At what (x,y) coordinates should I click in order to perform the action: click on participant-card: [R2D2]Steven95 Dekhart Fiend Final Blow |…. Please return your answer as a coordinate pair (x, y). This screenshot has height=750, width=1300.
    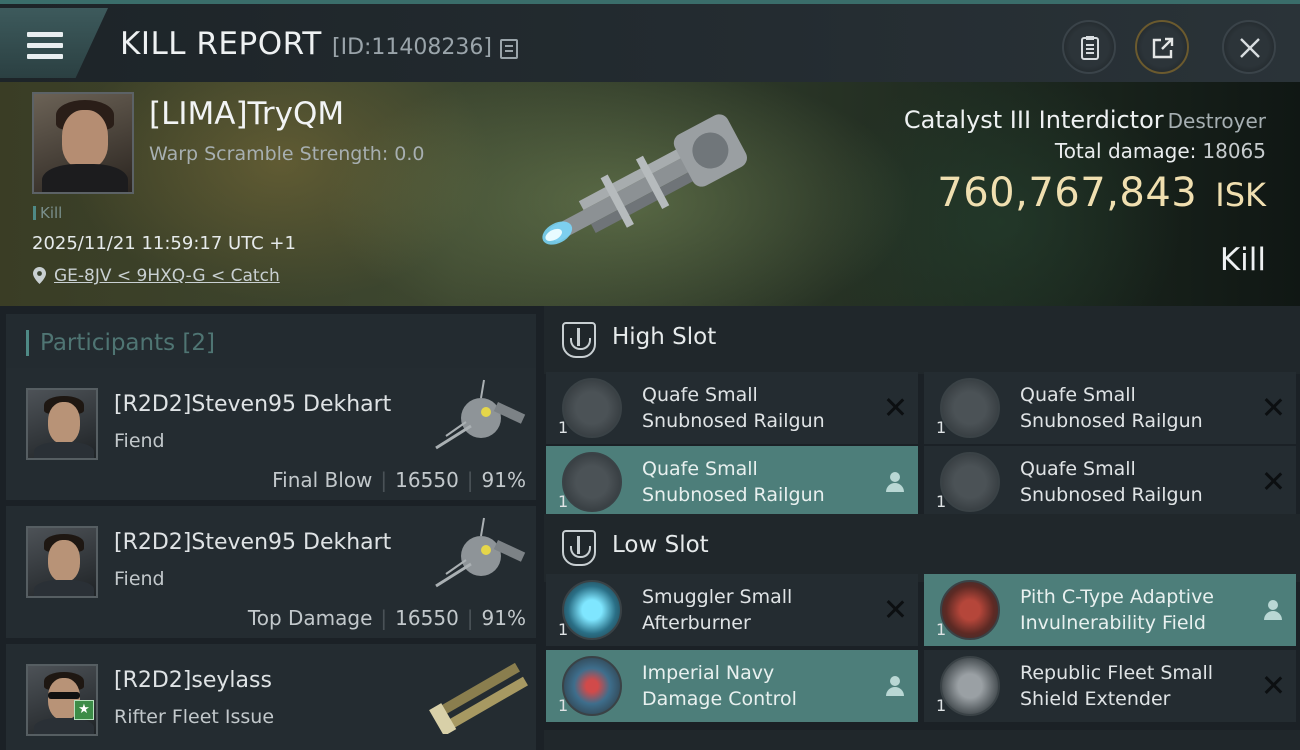
    Looking at the image, I should click on (271, 434).